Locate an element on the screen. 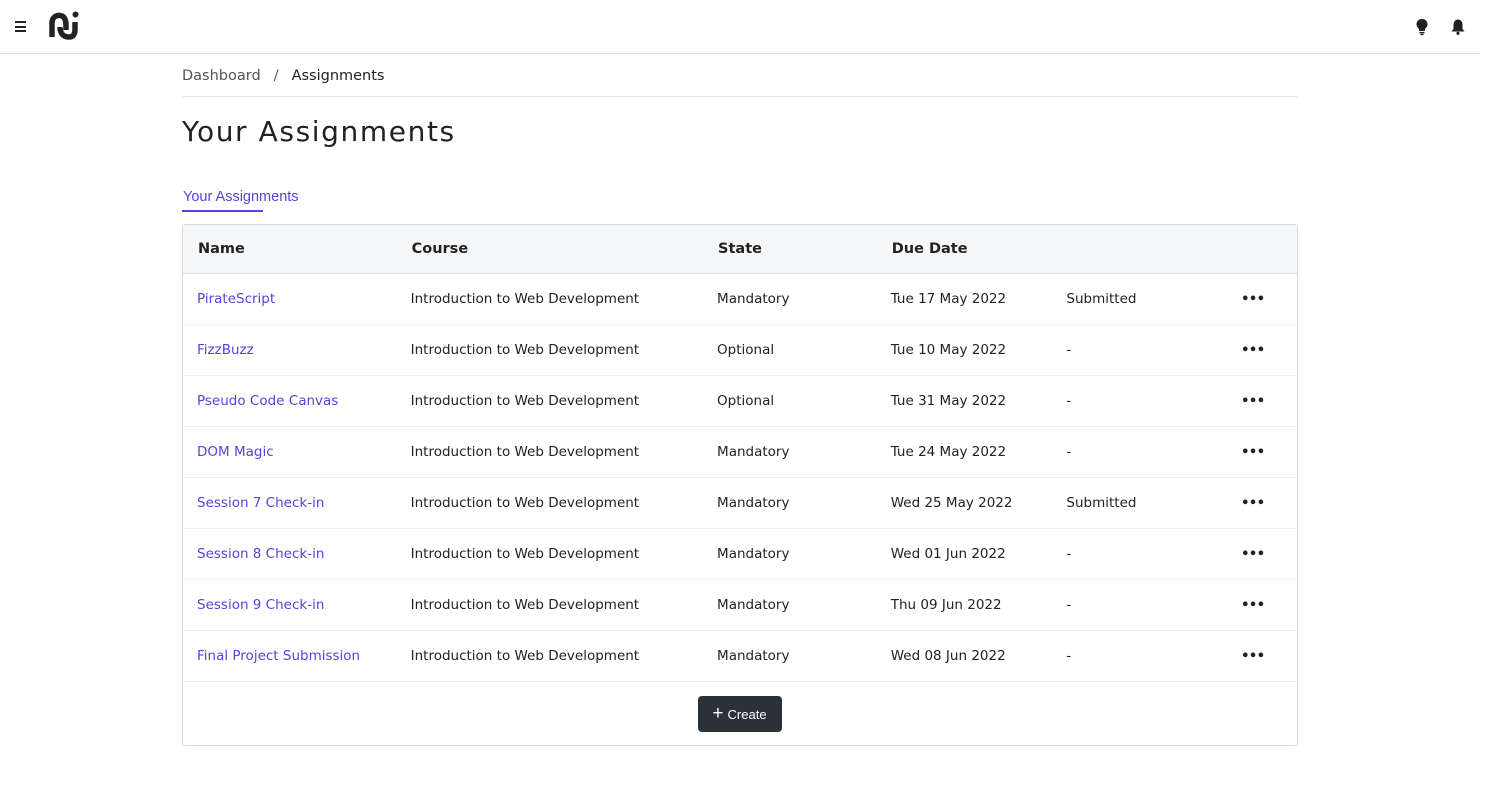 Image resolution: width=1495 pixels, height=792 pixels. assignment-name-link: Final Project Submission is located at coordinates (278, 656).